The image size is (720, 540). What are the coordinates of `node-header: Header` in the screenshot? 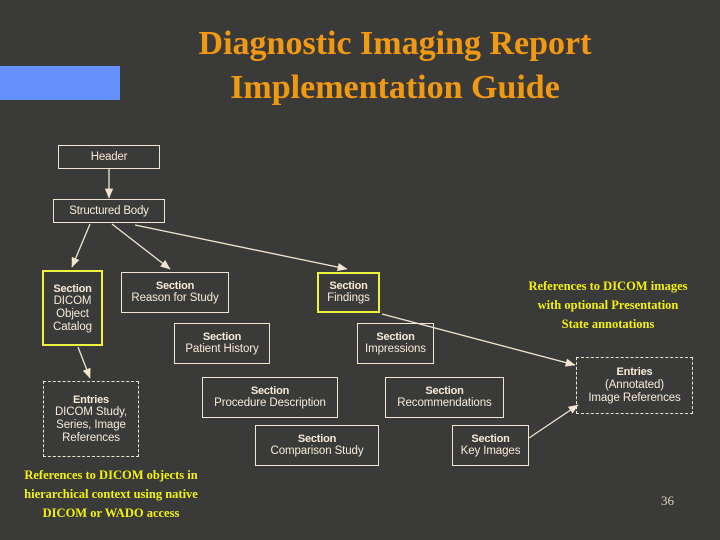 It's located at (109, 157).